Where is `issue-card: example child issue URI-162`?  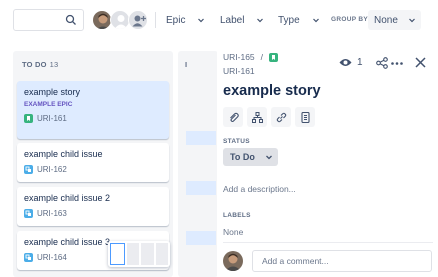 issue-card: example child issue URI-162 is located at coordinates (93, 162).